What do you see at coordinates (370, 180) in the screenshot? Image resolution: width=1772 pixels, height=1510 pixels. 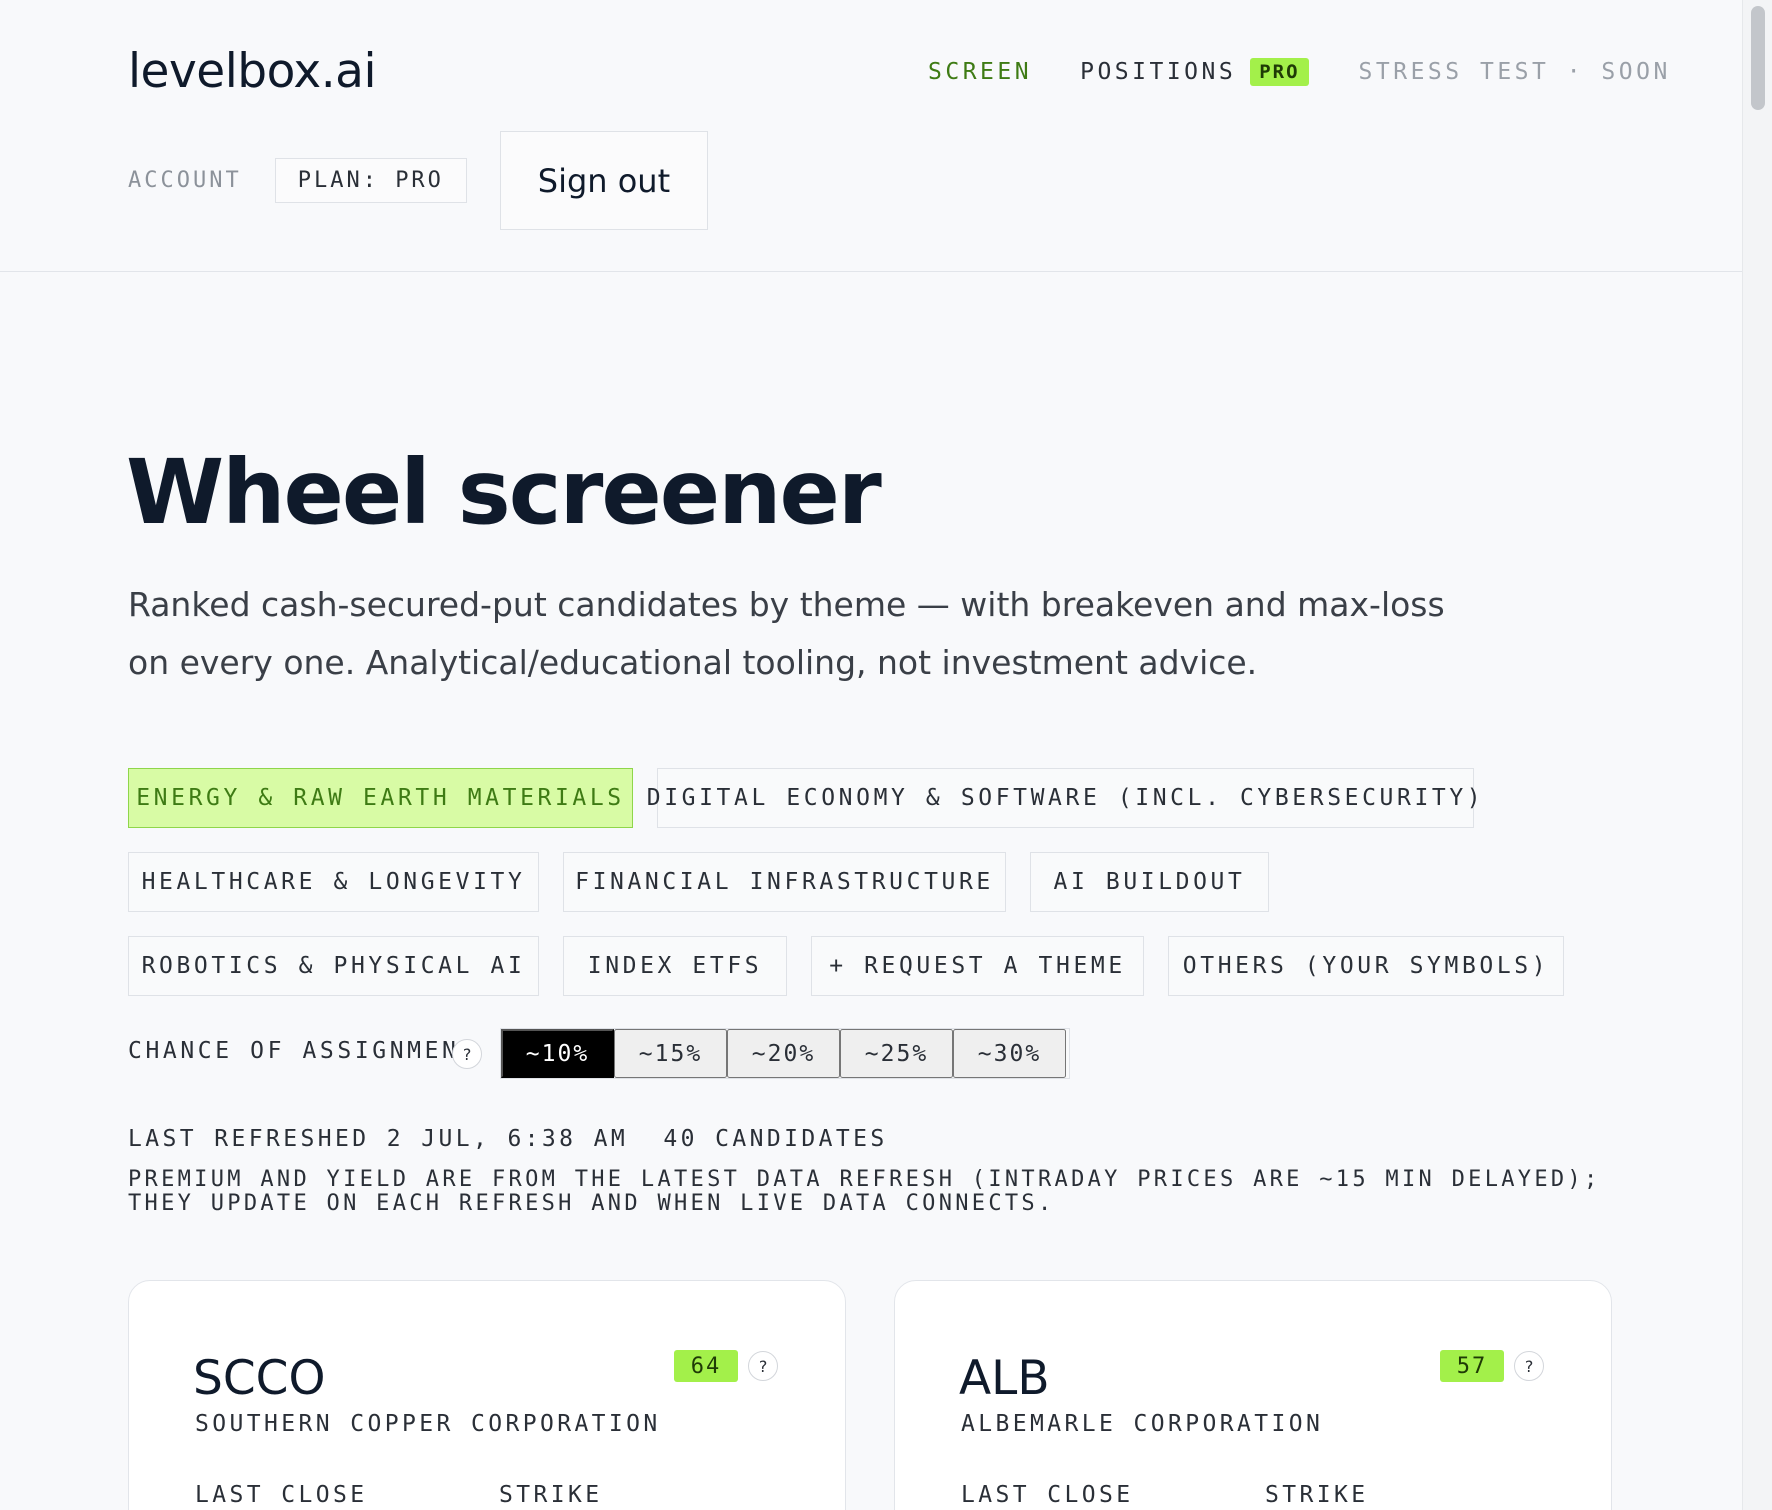 I see `plan-badge: PLAN: PRO` at bounding box center [370, 180].